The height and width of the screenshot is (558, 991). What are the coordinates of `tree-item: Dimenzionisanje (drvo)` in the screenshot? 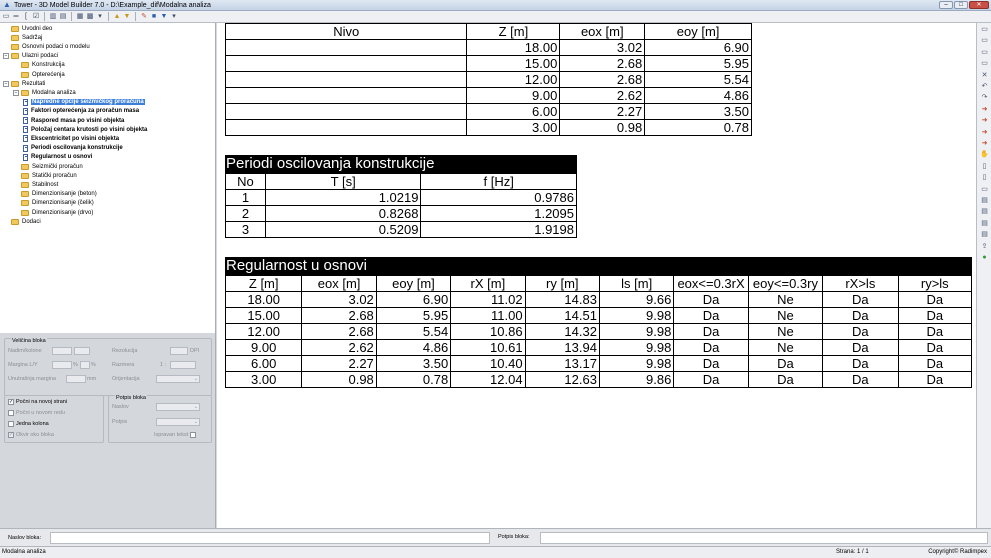 It's located at (53, 212).